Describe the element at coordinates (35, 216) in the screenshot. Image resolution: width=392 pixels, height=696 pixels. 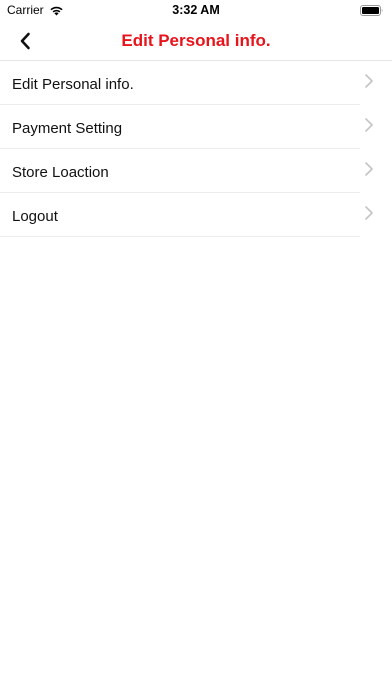
I see `menu-item-label: Logout` at that location.